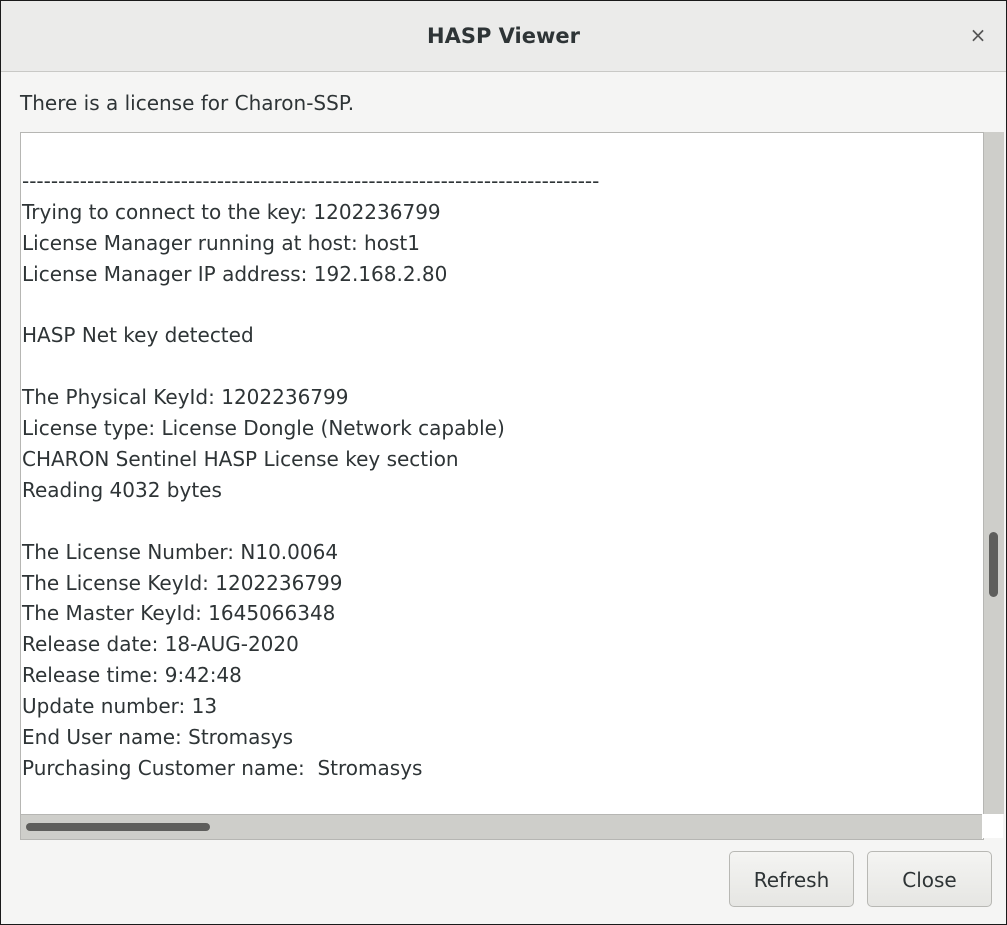 This screenshot has height=925, width=1007. What do you see at coordinates (978, 35) in the screenshot?
I see `close-icon: ×` at bounding box center [978, 35].